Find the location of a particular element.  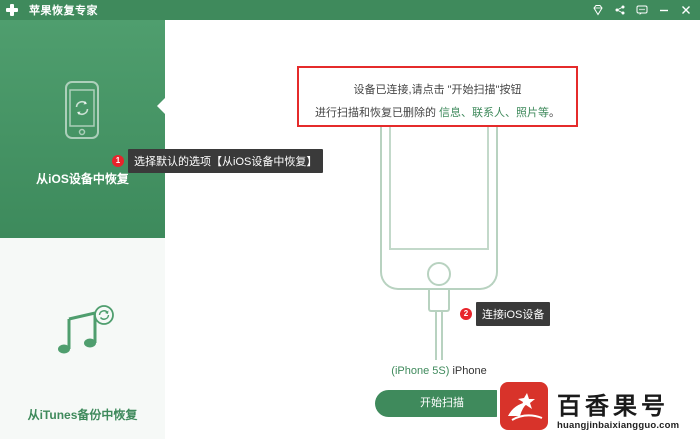

chat-icon is located at coordinates (642, 10).